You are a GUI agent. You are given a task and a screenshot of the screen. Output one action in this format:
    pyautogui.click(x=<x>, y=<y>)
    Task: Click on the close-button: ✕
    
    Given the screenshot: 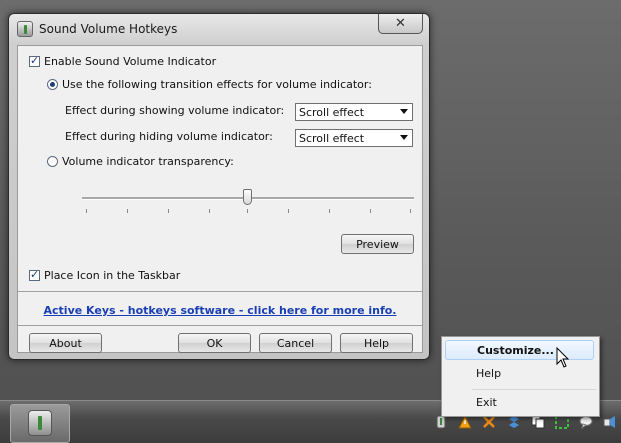 What is the action you would take?
    pyautogui.click(x=400, y=24)
    